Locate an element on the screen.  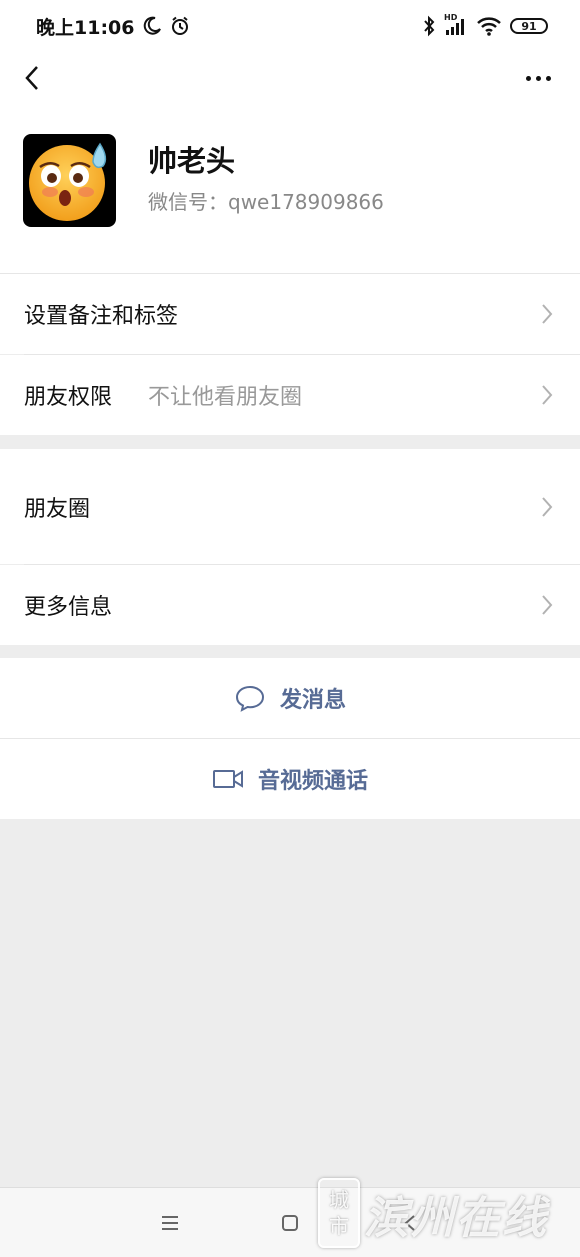
watermark-badge-bottom: 市 is located at coordinates (339, 1226).